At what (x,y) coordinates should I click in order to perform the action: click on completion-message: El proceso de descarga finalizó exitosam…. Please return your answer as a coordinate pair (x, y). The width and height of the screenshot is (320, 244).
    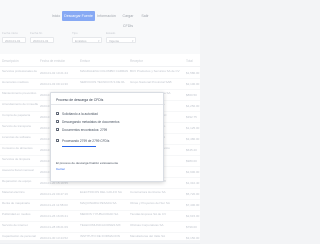
    Looking at the image, I should click on (87, 163).